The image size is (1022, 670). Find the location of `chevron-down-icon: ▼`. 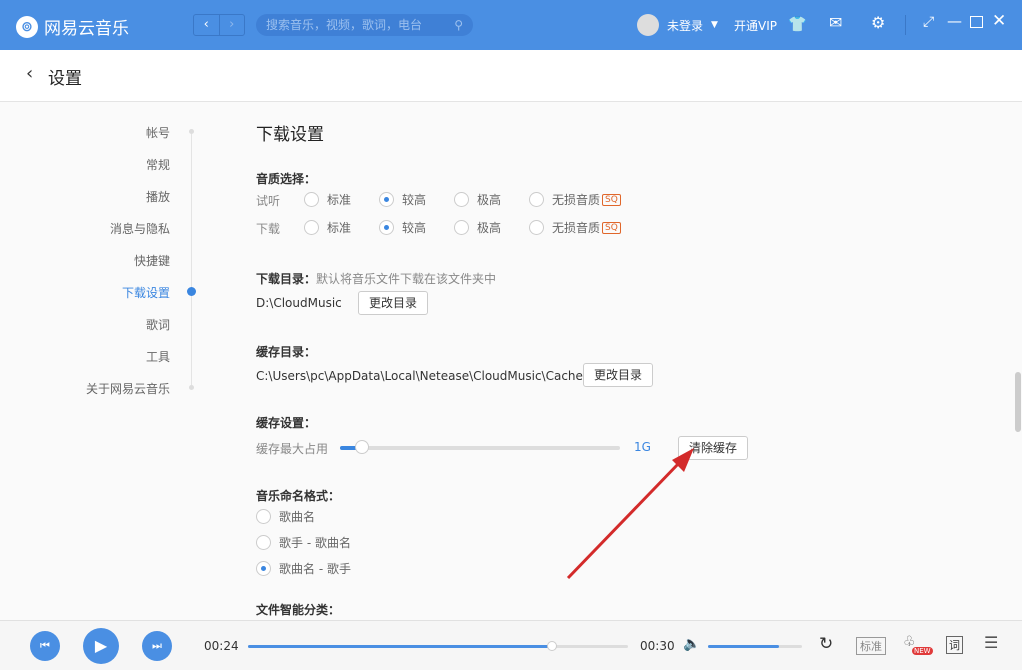

chevron-down-icon: ▼ is located at coordinates (714, 25).